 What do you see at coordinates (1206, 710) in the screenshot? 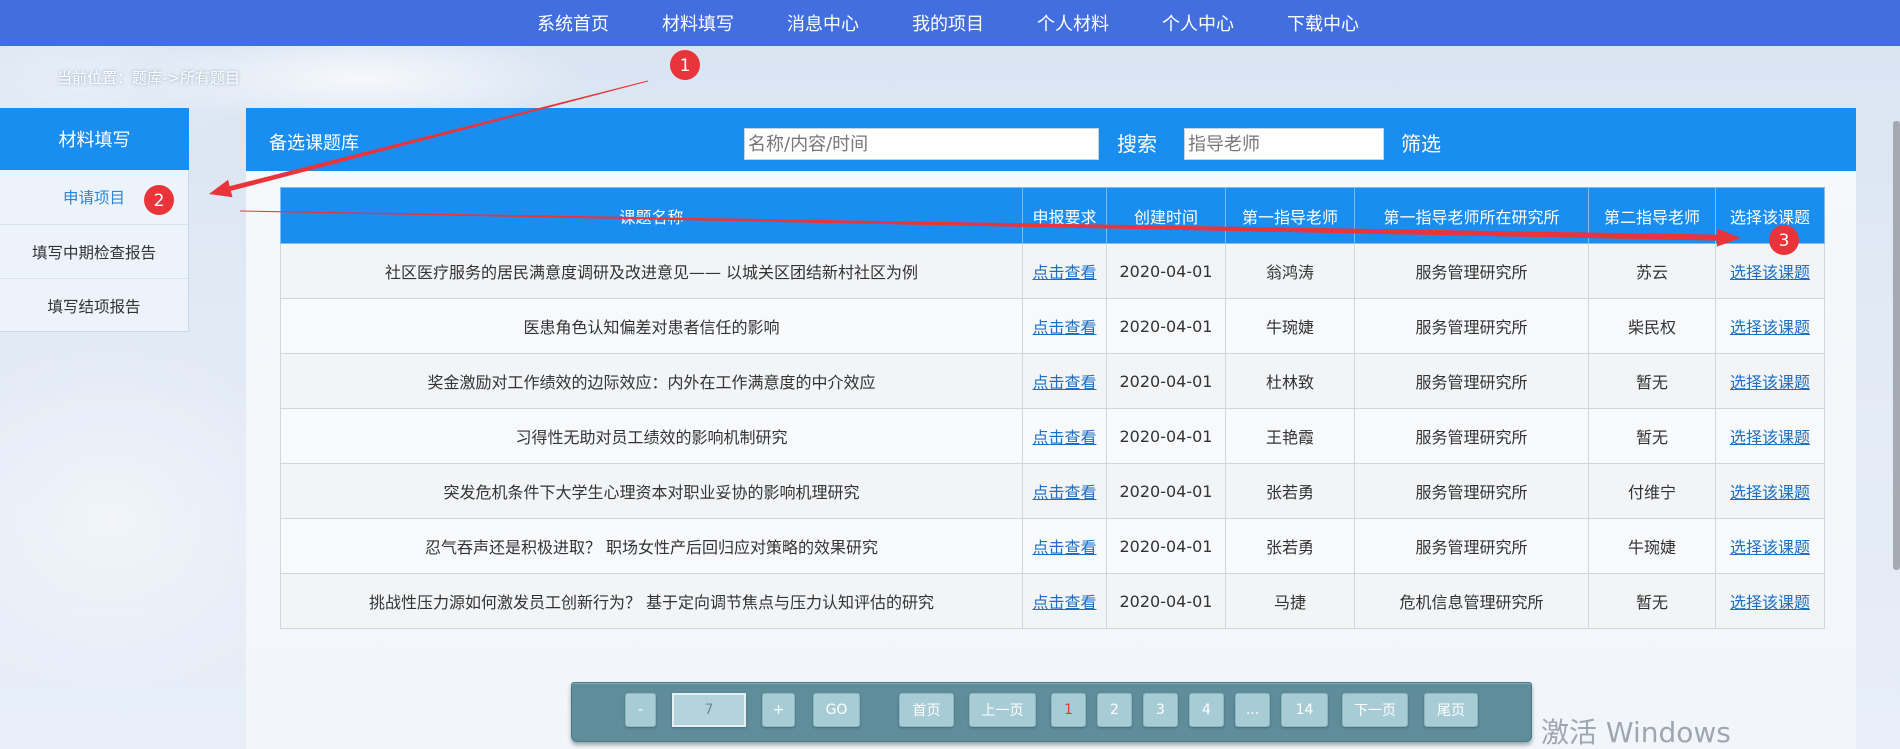
I see `page-button: 4` at bounding box center [1206, 710].